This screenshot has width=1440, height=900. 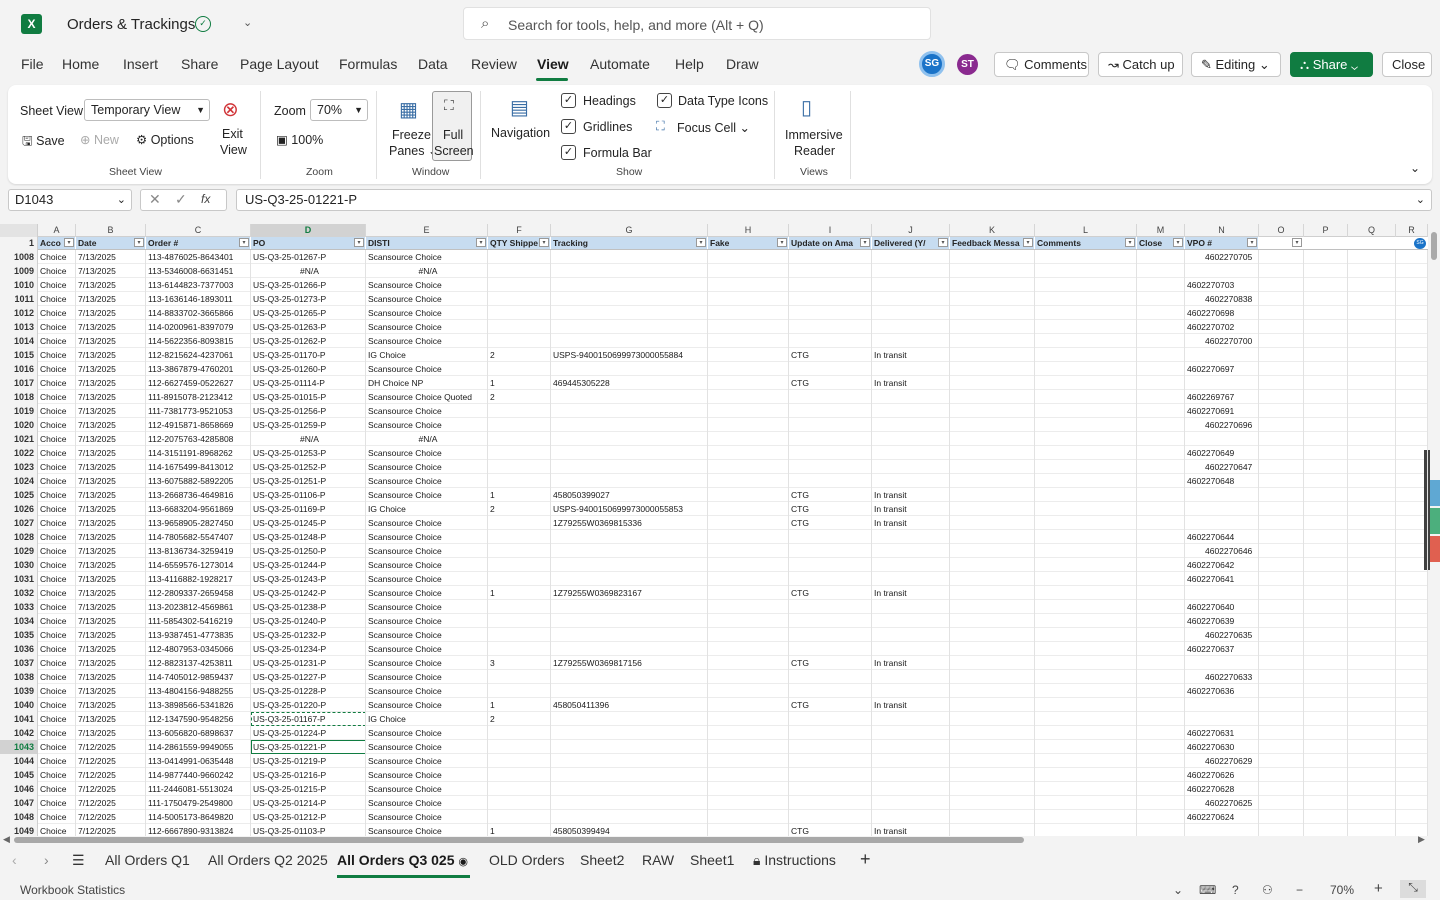 What do you see at coordinates (19, 565) in the screenshot?
I see `row-header: 1030` at bounding box center [19, 565].